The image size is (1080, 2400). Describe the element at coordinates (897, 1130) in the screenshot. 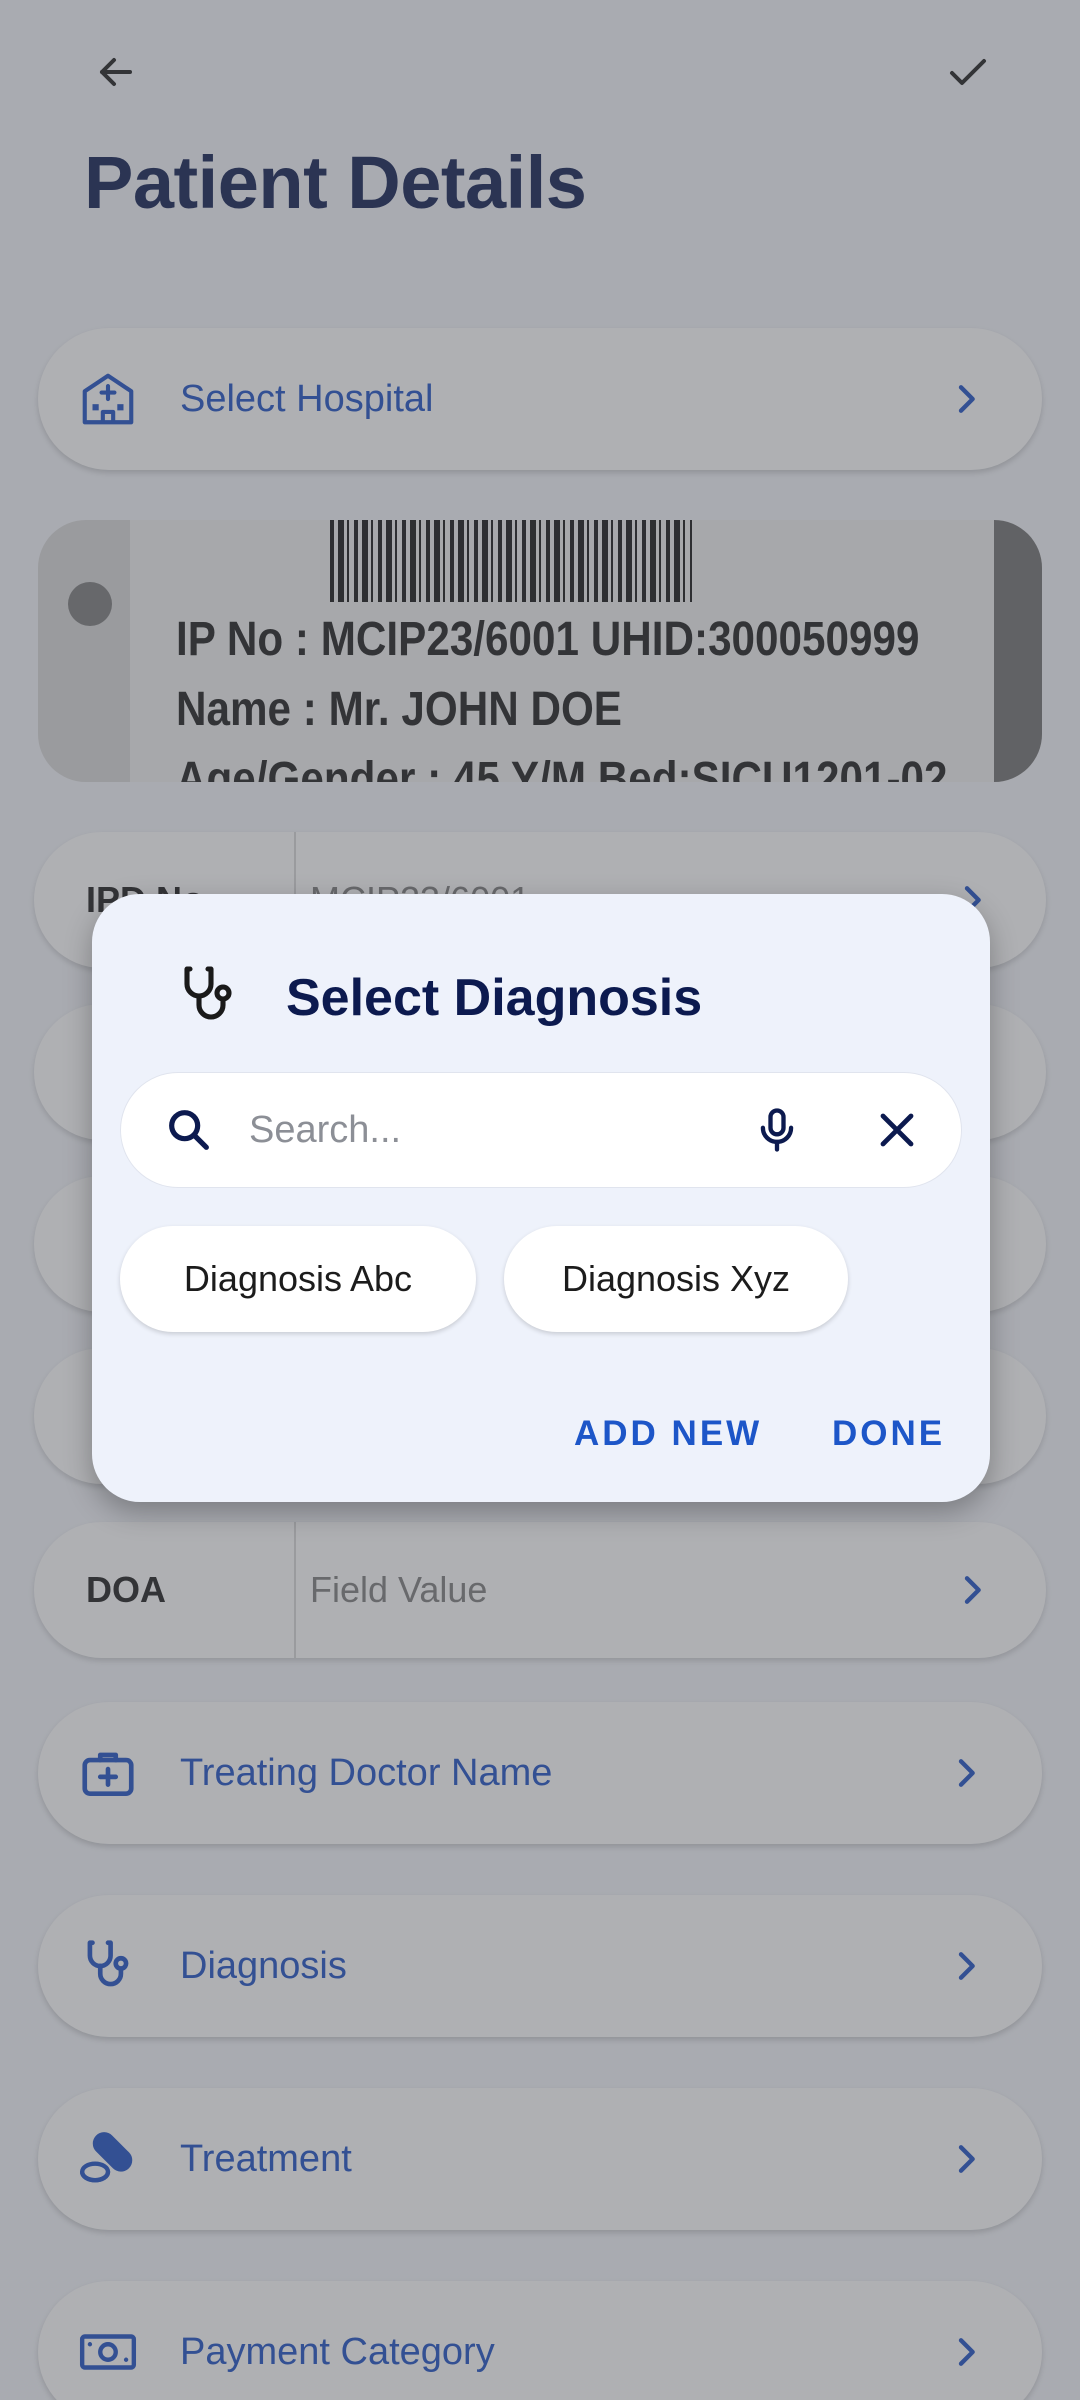

I see `close-icon` at that location.